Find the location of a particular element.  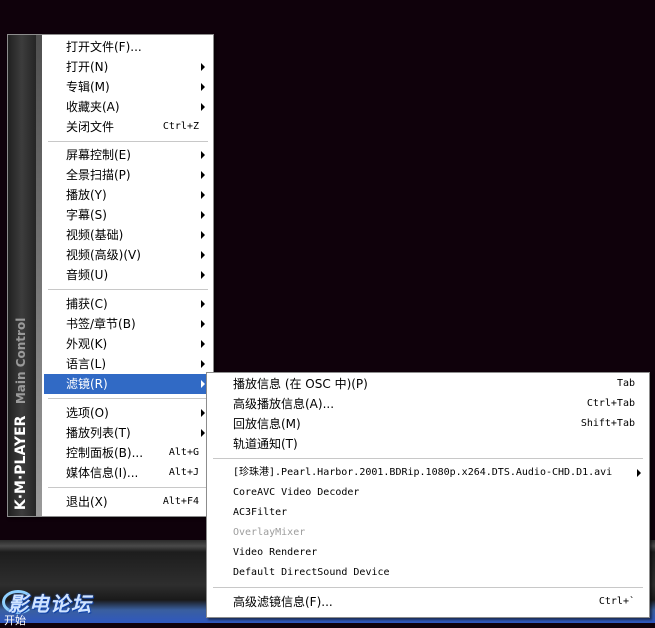

menu-item-subtitles: 字幕(S) is located at coordinates (127, 215).